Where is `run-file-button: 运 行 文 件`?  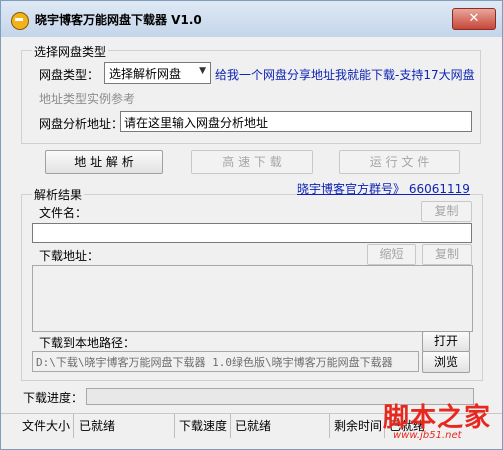
run-file-button: 运 行 文 件 is located at coordinates (399, 162).